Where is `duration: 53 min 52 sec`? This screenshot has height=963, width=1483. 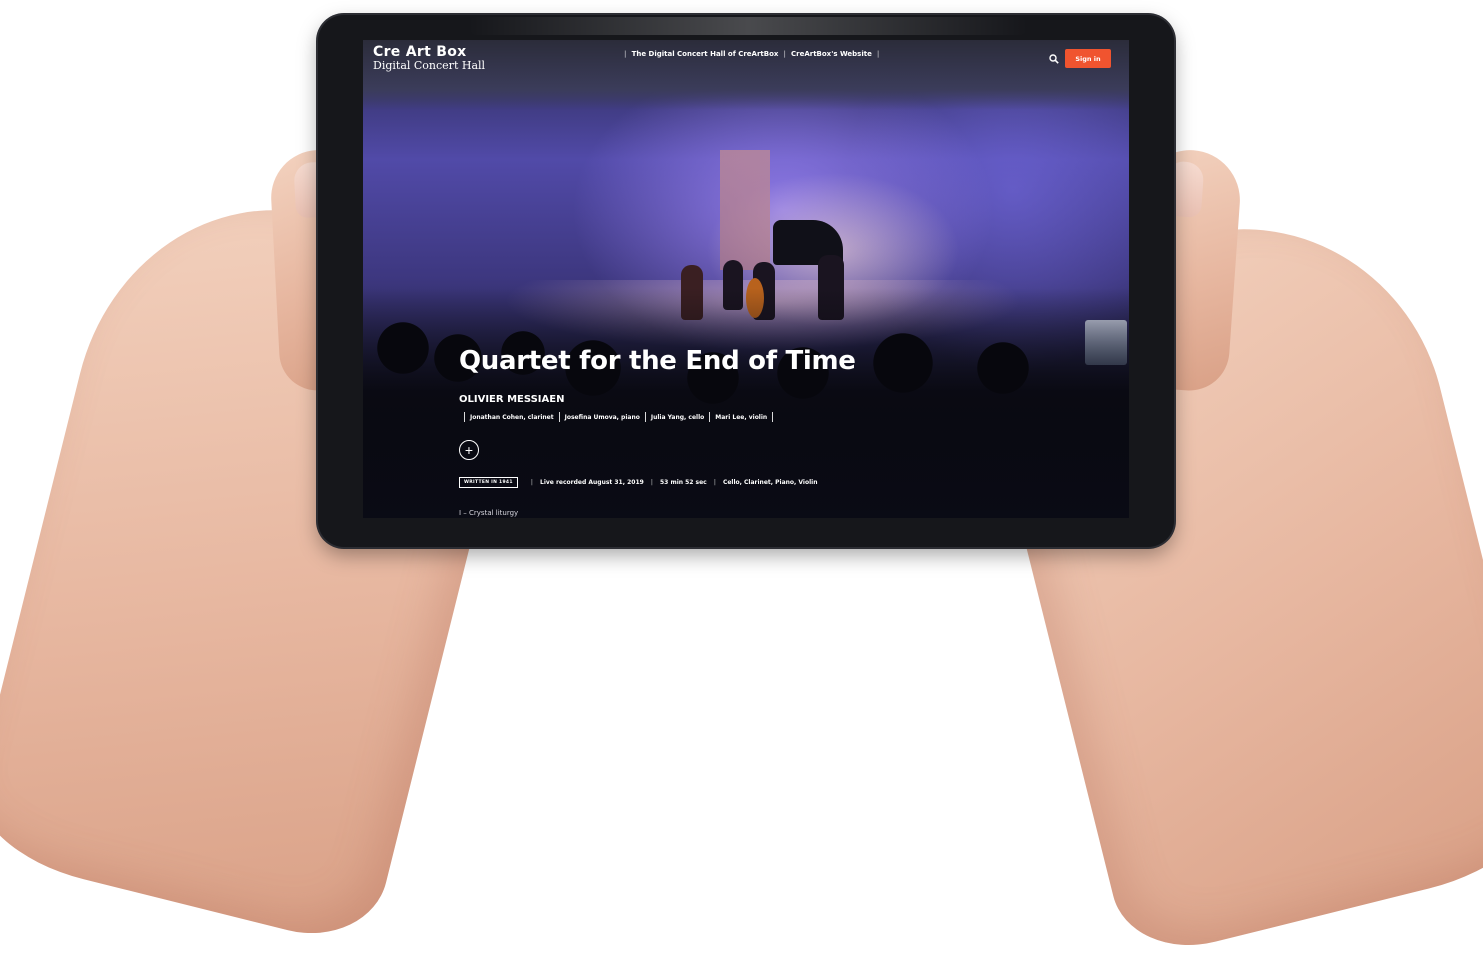 duration: 53 min 52 sec is located at coordinates (683, 482).